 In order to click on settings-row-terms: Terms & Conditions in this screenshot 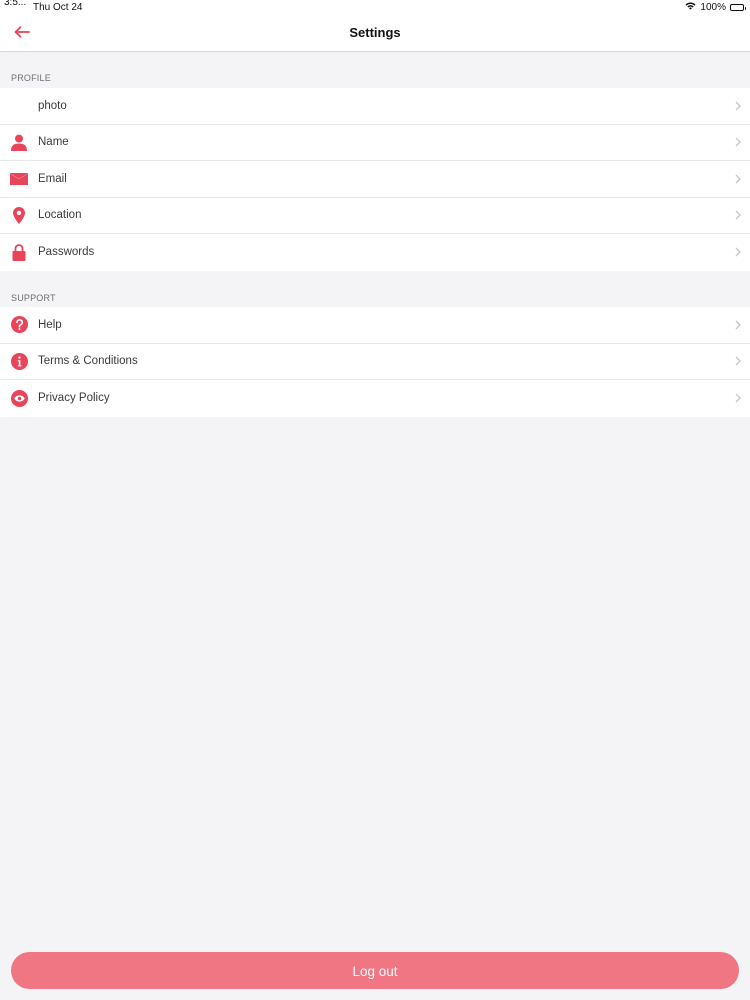, I will do `click(375, 362)`.